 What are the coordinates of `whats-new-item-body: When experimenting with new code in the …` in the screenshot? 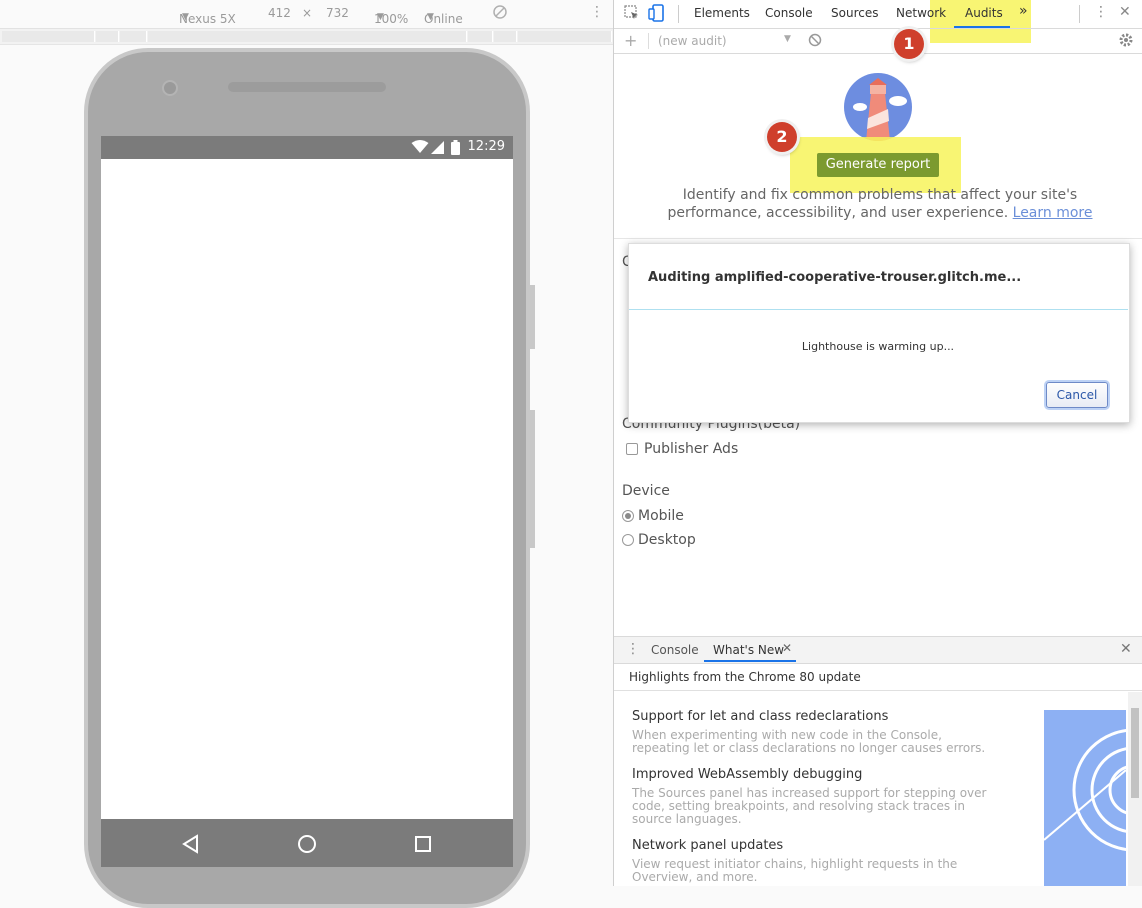 It's located at (809, 741).